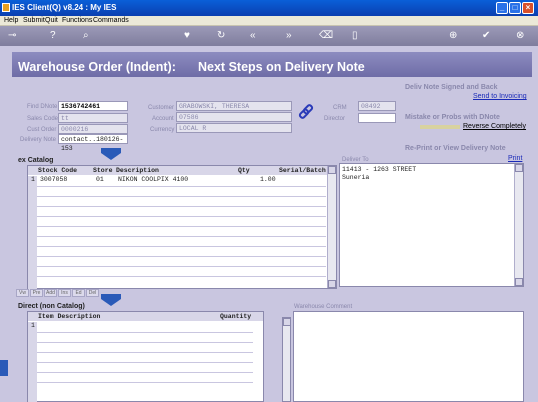 The height and width of the screenshot is (402, 538). What do you see at coordinates (453, 36) in the screenshot?
I see `add-icon: ⊕` at bounding box center [453, 36].